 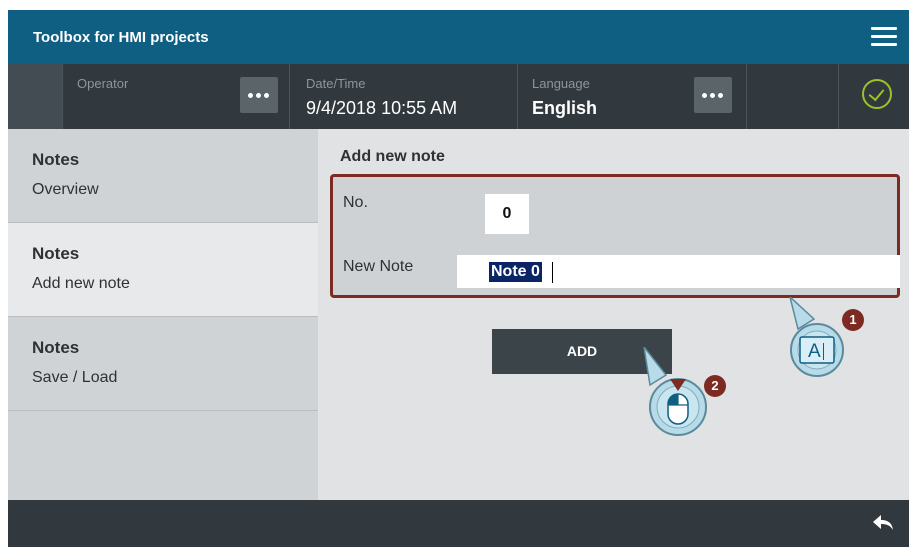 I want to click on callout-badge-2: 2, so click(x=715, y=386).